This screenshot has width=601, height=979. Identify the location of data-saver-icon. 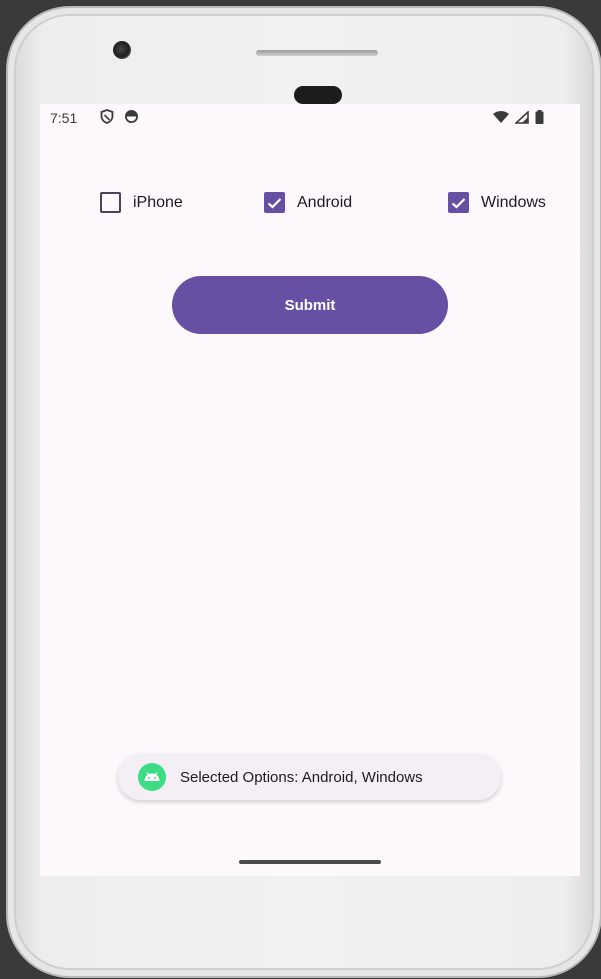
(131, 116).